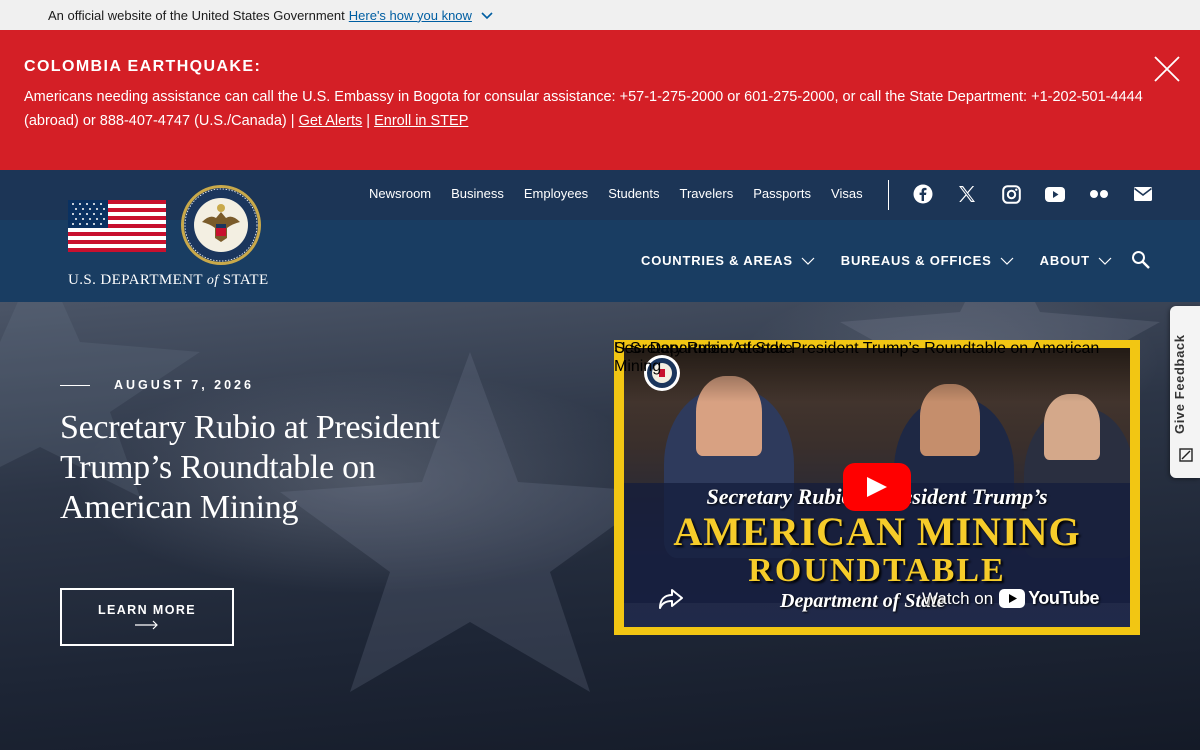  What do you see at coordinates (916, 260) in the screenshot?
I see `nav-bureaus-offices-label: BUREAUS & OFFICES` at bounding box center [916, 260].